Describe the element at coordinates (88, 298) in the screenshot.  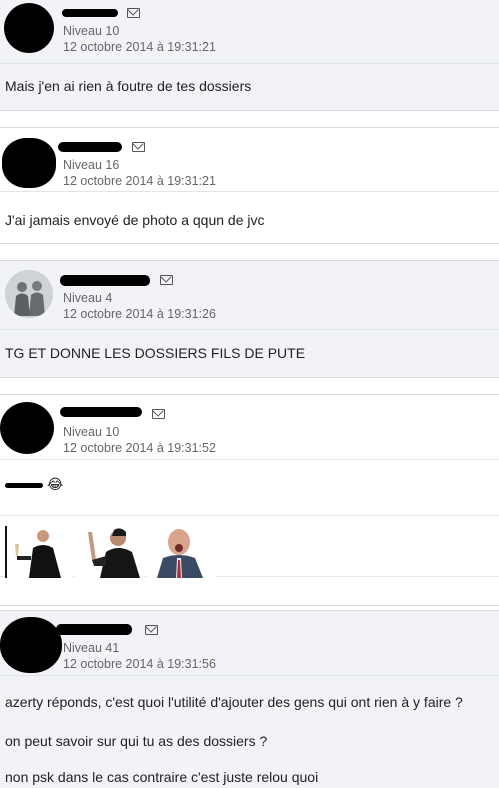
I see `post-level: Niveau 4` at that location.